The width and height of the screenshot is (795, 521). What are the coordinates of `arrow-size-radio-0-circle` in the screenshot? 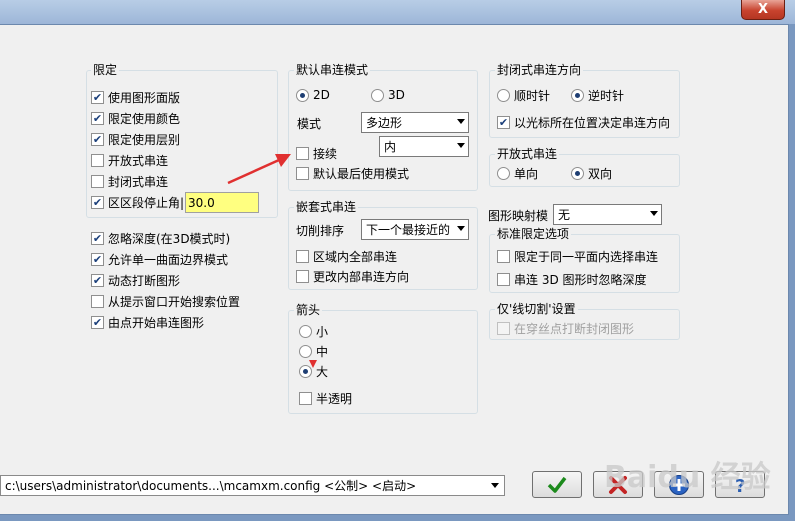 It's located at (305, 331).